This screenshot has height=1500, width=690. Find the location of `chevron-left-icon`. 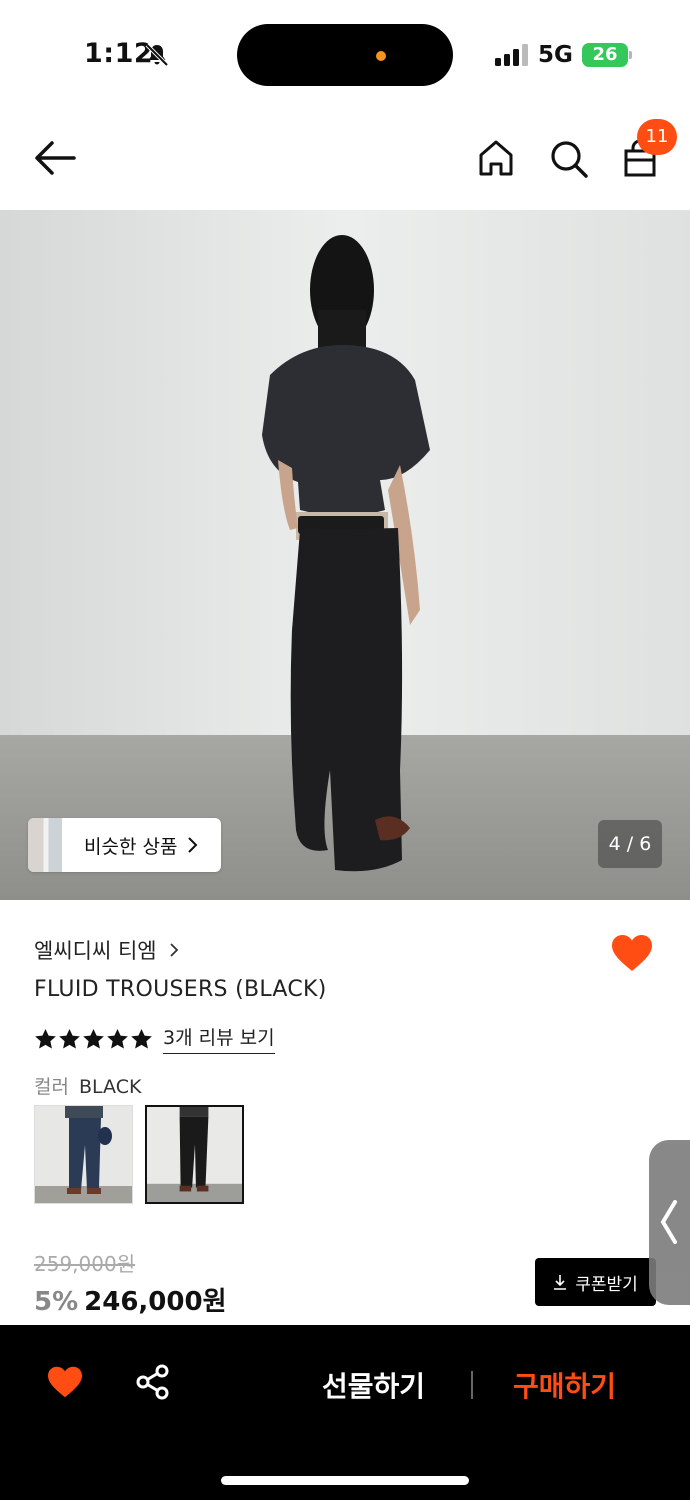

chevron-left-icon is located at coordinates (668, 1222).